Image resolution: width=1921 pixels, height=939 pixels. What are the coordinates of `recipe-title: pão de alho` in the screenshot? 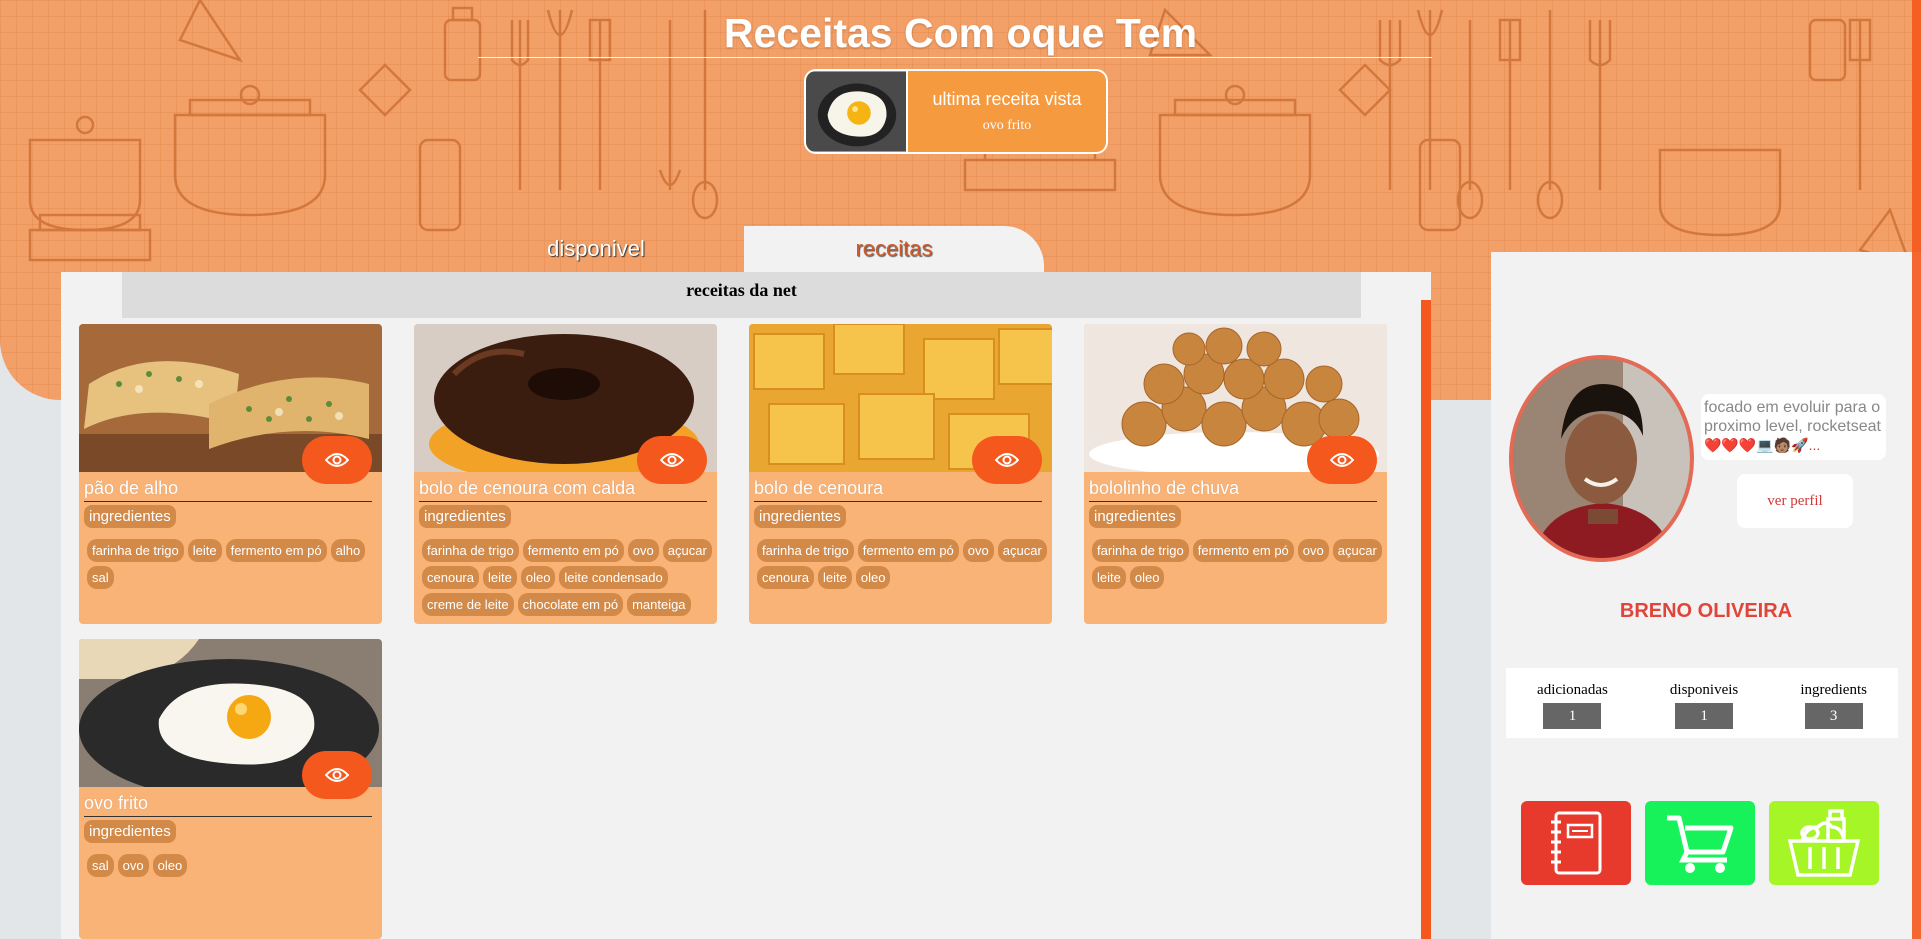 It's located at (228, 490).